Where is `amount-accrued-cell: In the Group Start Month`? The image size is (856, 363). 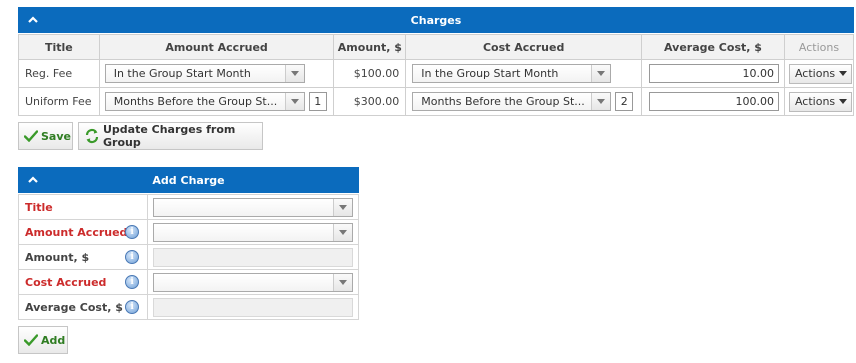 amount-accrued-cell: In the Group Start Month is located at coordinates (216, 73).